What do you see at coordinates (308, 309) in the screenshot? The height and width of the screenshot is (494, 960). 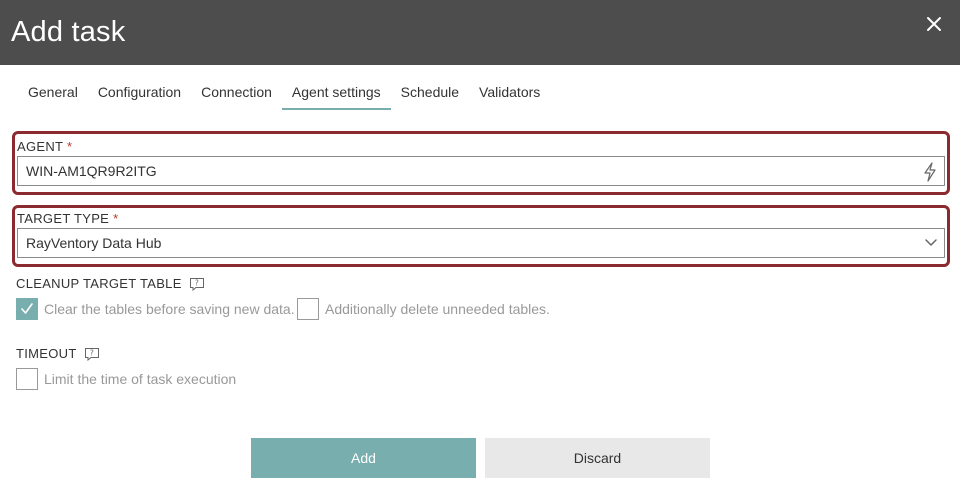 I see `delete-unneeded-checkbox` at bounding box center [308, 309].